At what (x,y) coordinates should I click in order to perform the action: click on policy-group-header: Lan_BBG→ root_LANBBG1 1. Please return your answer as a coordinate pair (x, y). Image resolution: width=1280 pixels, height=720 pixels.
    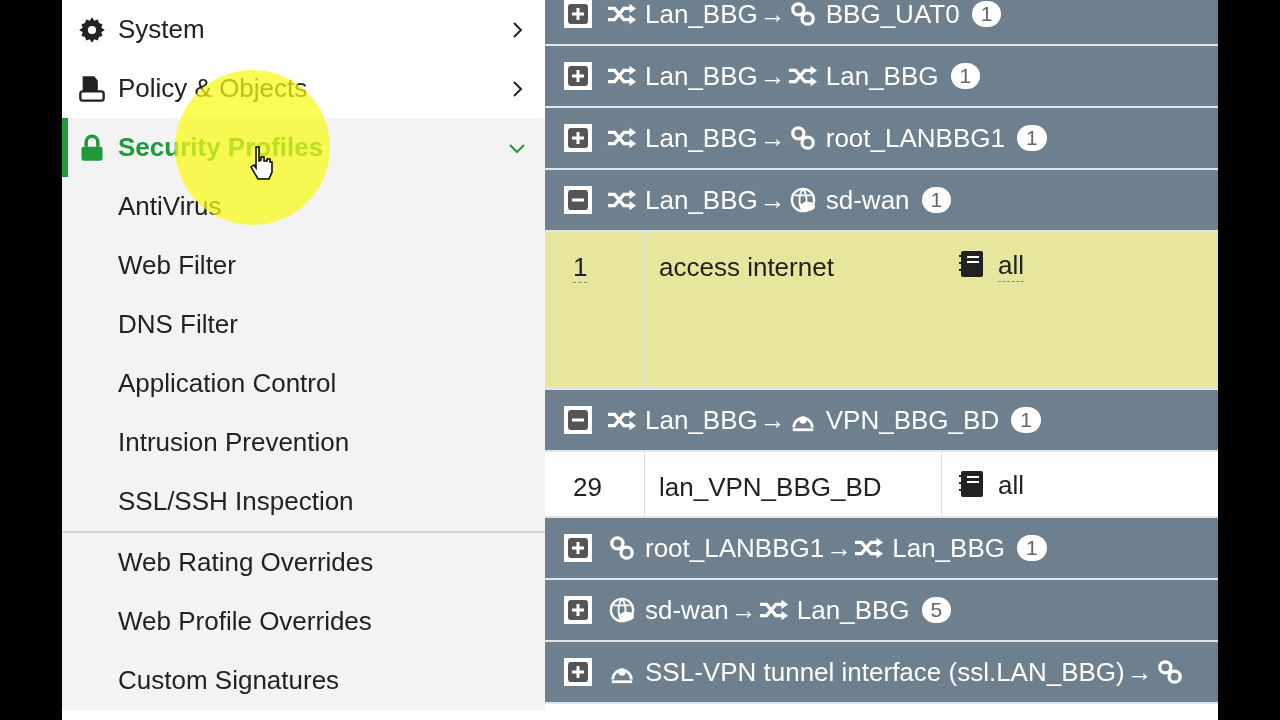
    Looking at the image, I should click on (881, 139).